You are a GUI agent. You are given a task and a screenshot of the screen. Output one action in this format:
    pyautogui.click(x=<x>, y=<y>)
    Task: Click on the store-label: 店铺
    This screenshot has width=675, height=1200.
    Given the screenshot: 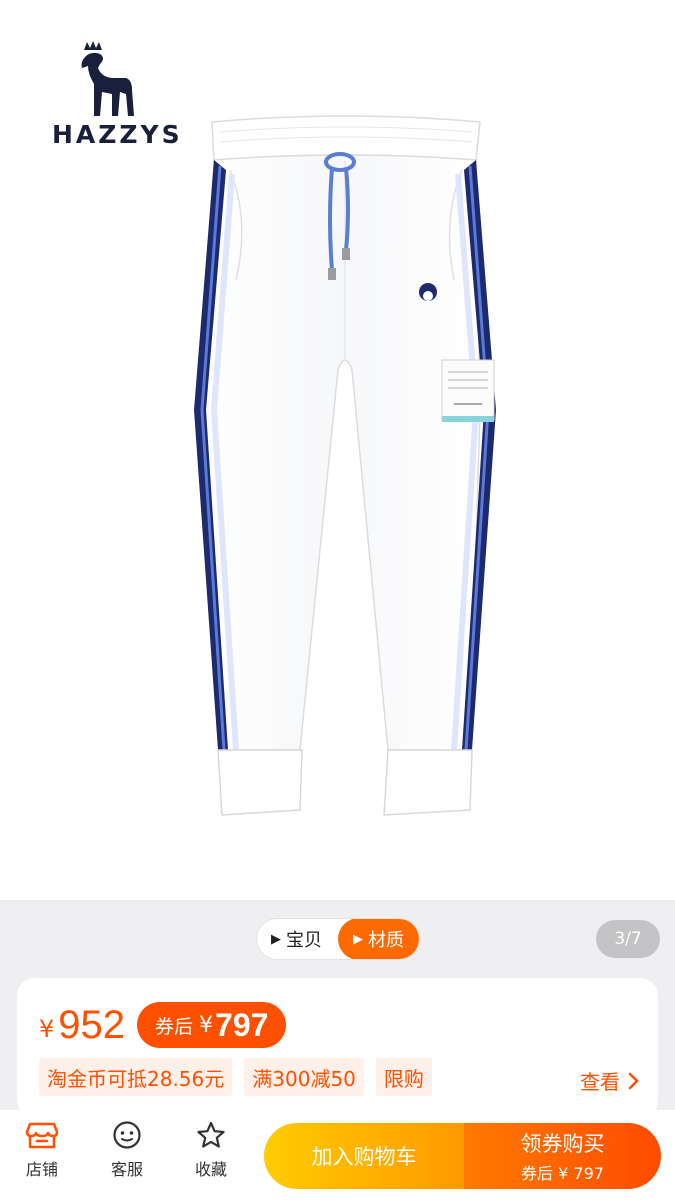 What is the action you would take?
    pyautogui.click(x=41, y=1169)
    